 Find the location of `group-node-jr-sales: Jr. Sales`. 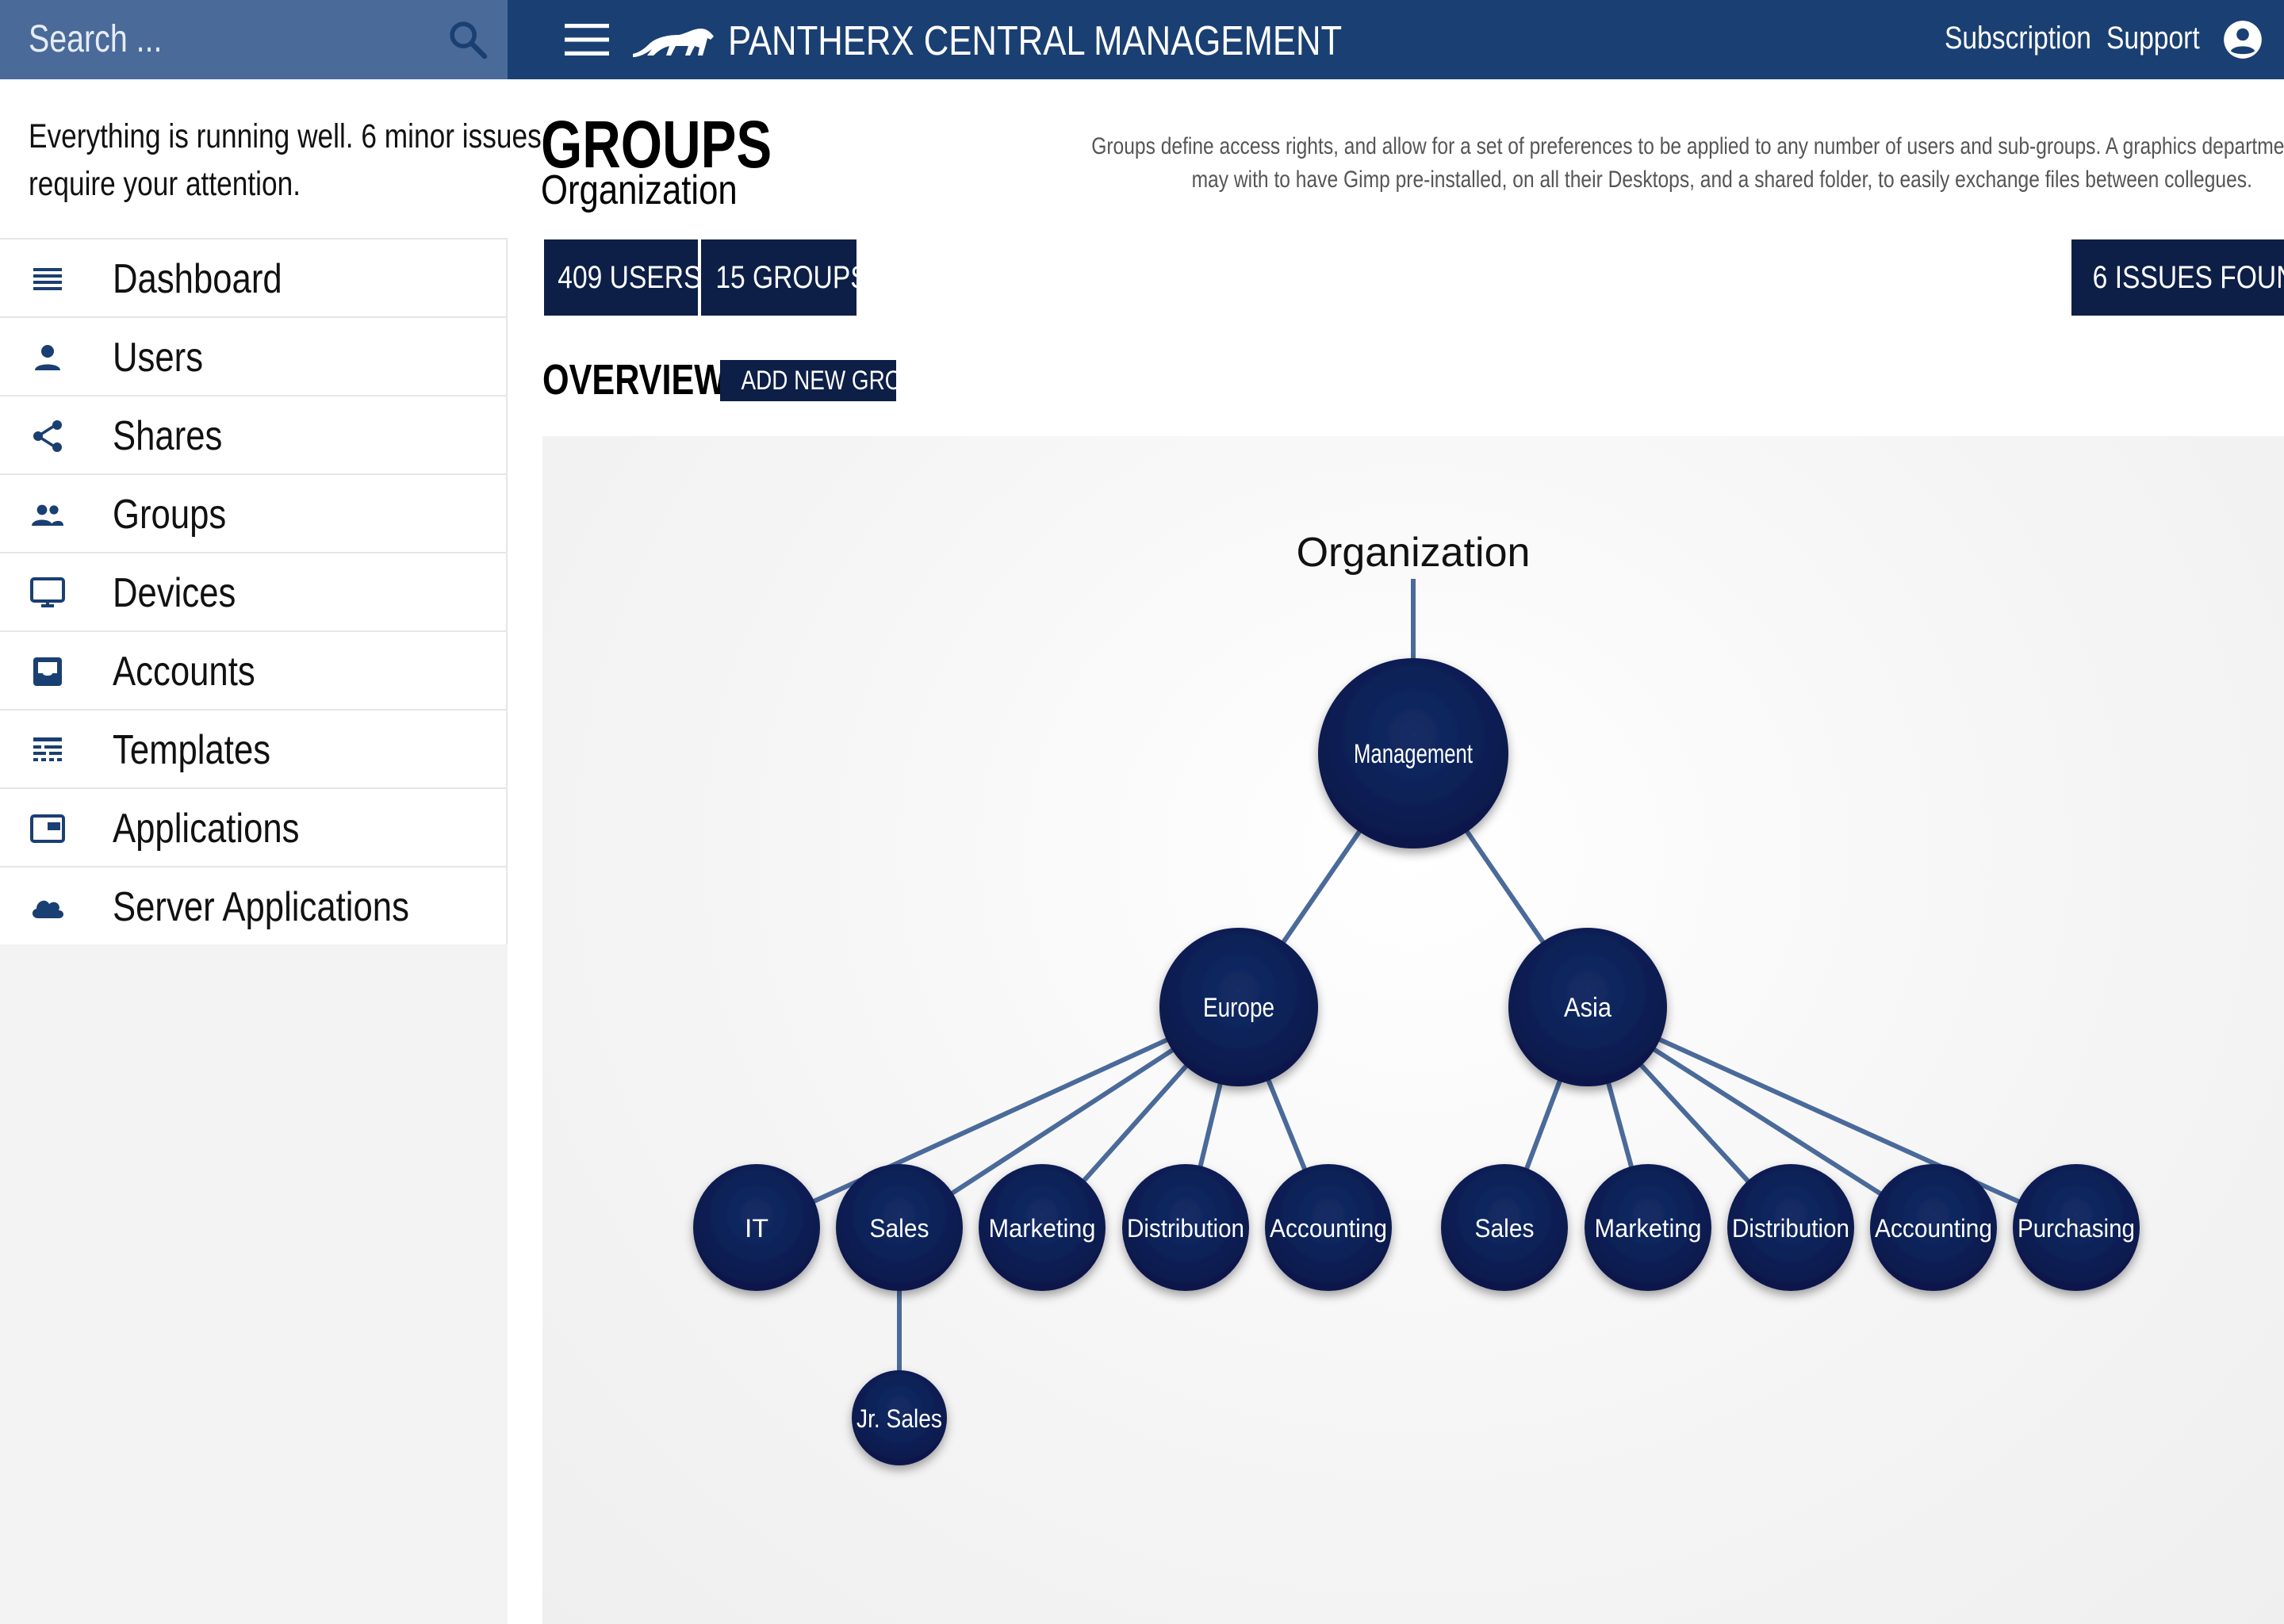

group-node-jr-sales: Jr. Sales is located at coordinates (899, 1417).